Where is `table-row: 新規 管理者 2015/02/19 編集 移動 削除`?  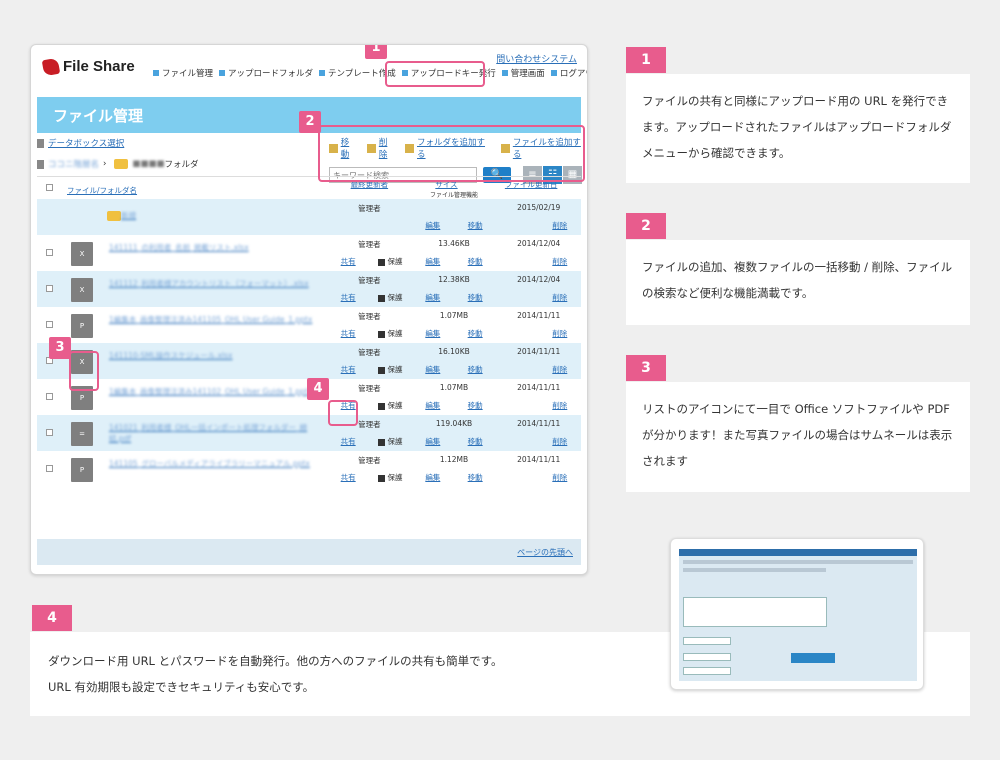 table-row: 新規 管理者 2015/02/19 編集 移動 削除 is located at coordinates (309, 217).